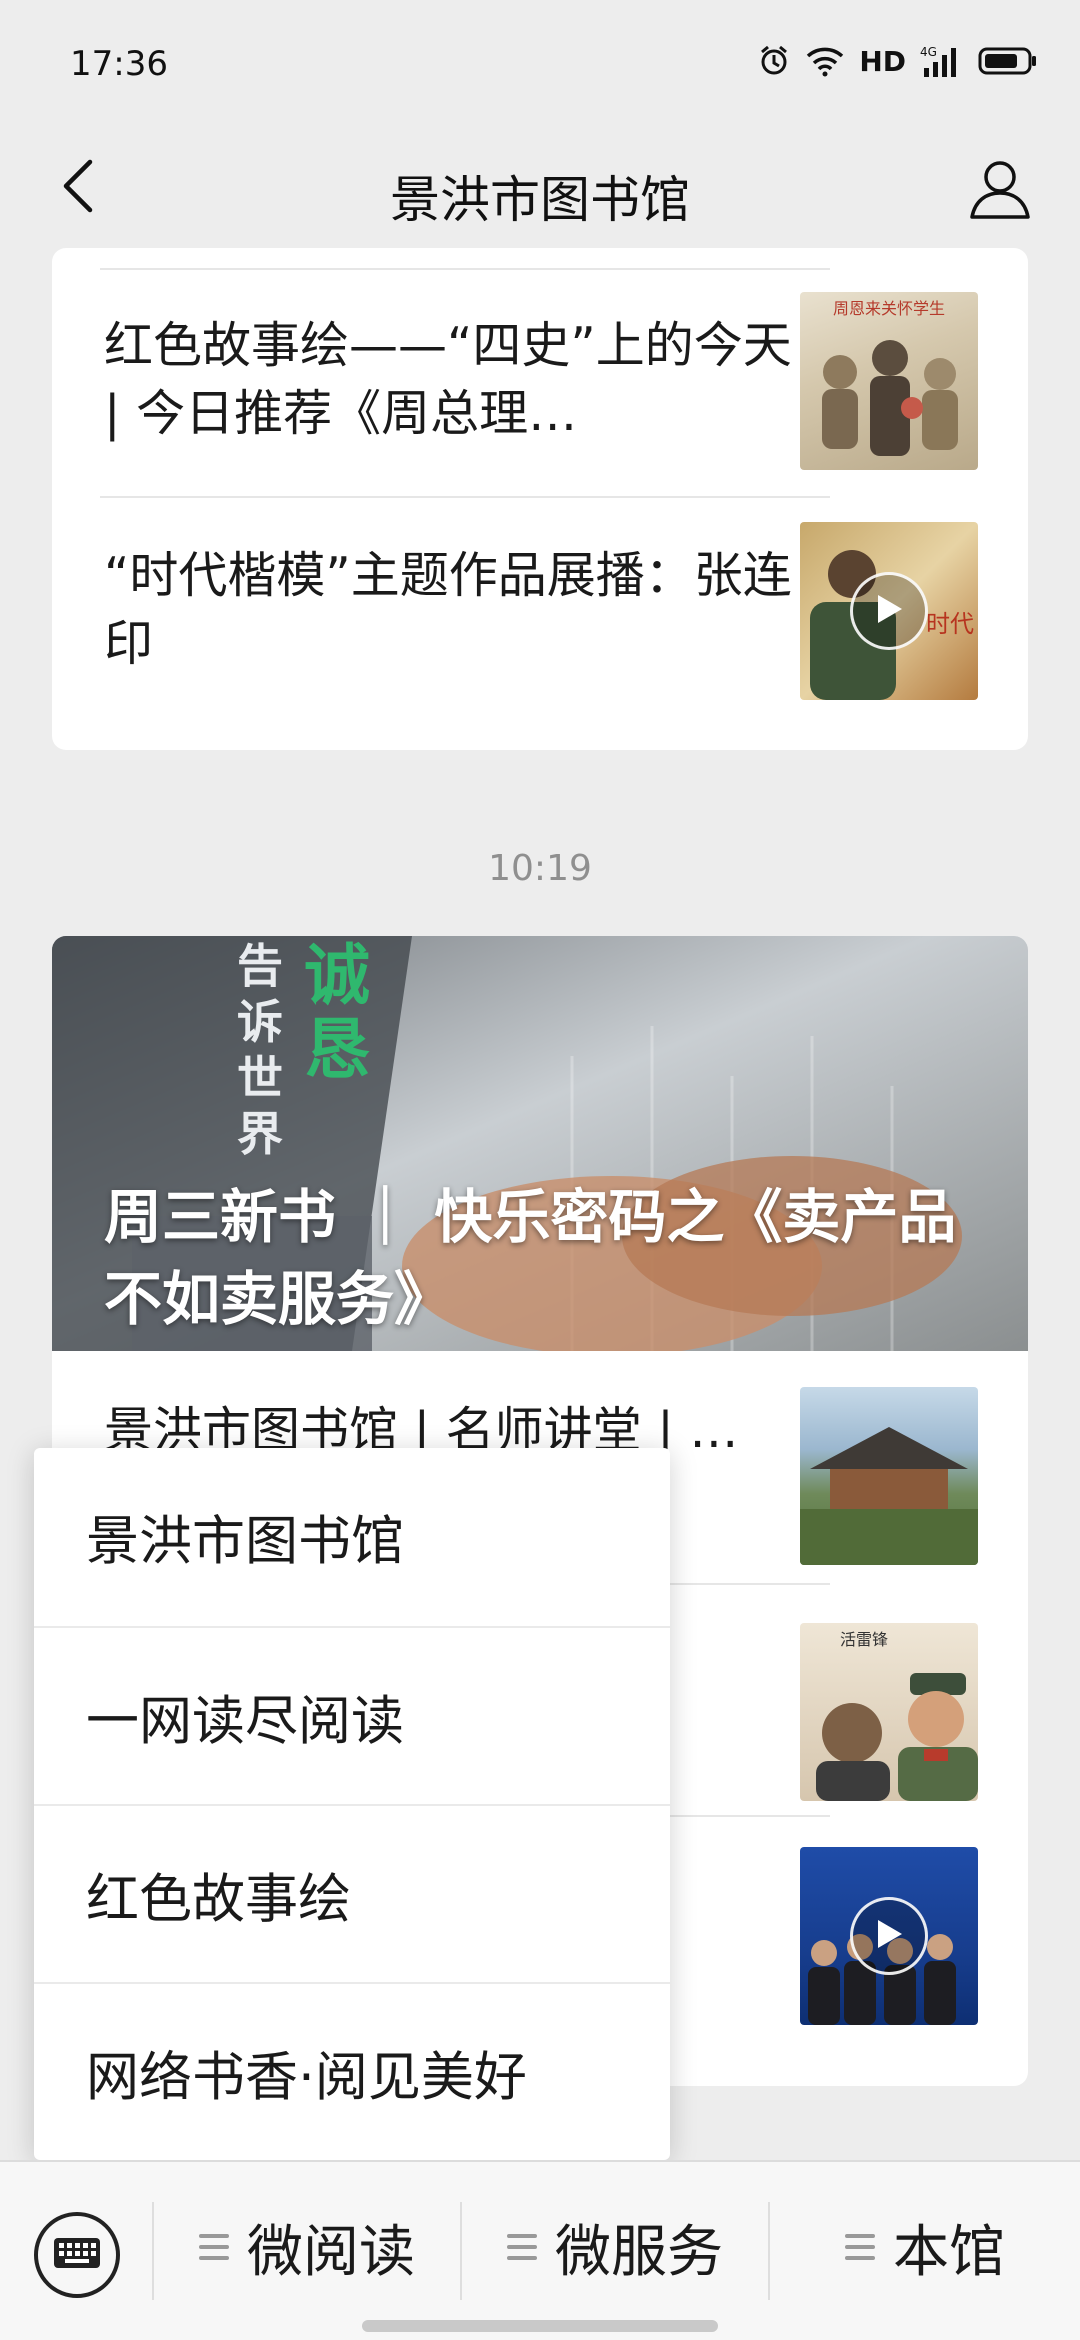  What do you see at coordinates (540, 65) in the screenshot?
I see `status-bar: 17:36 HD 4G` at bounding box center [540, 65].